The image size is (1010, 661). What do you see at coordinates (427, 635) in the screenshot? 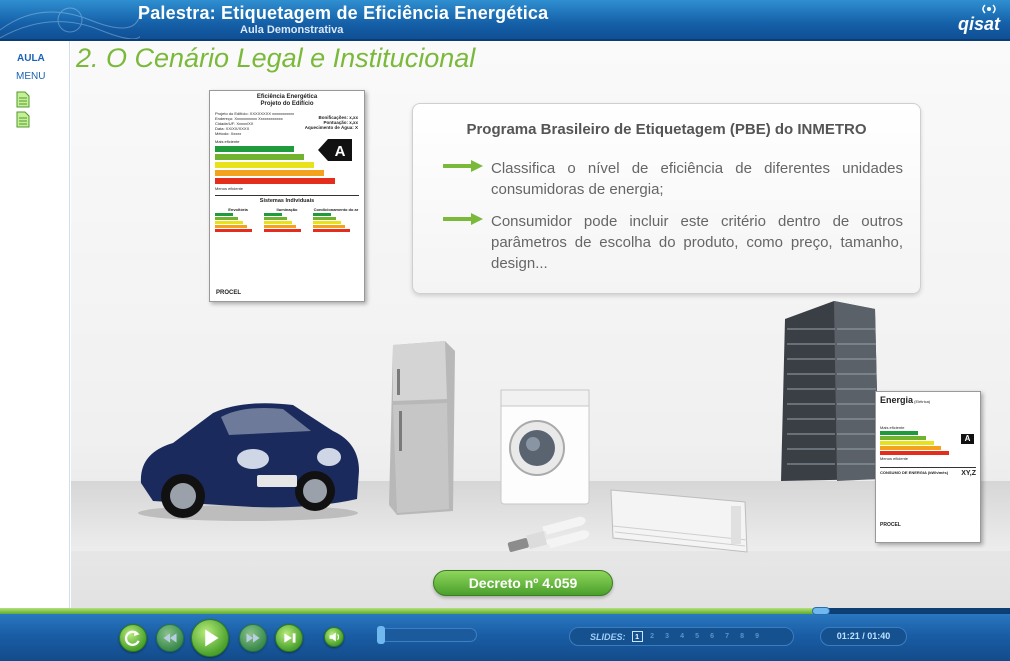
I see `volume-slider` at bounding box center [427, 635].